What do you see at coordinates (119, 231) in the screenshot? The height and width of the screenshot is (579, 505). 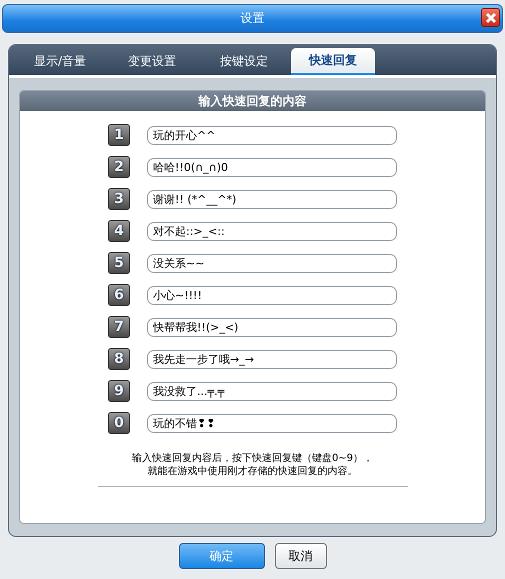 I see `number-key: 4` at bounding box center [119, 231].